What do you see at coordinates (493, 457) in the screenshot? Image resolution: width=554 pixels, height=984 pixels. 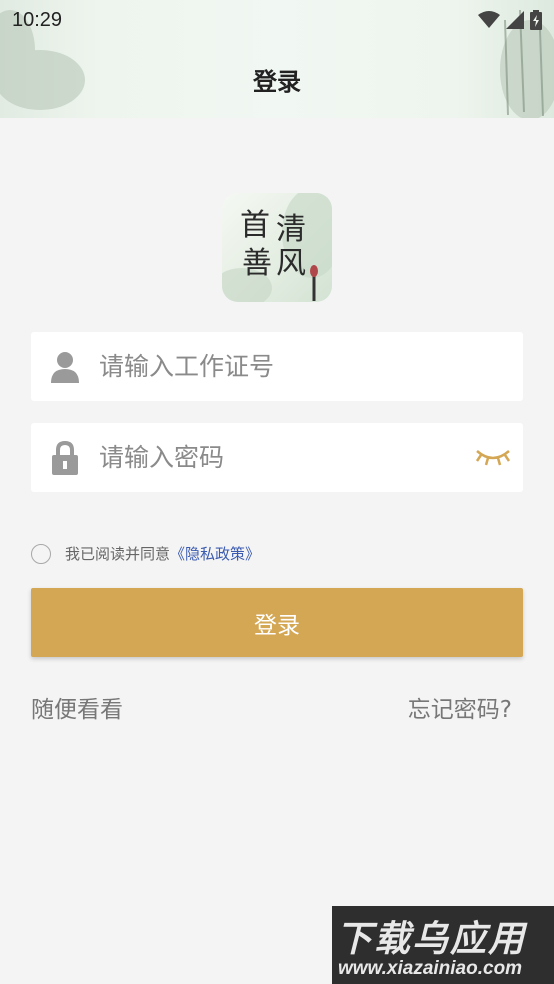 I see `eye-closed-icon` at bounding box center [493, 457].